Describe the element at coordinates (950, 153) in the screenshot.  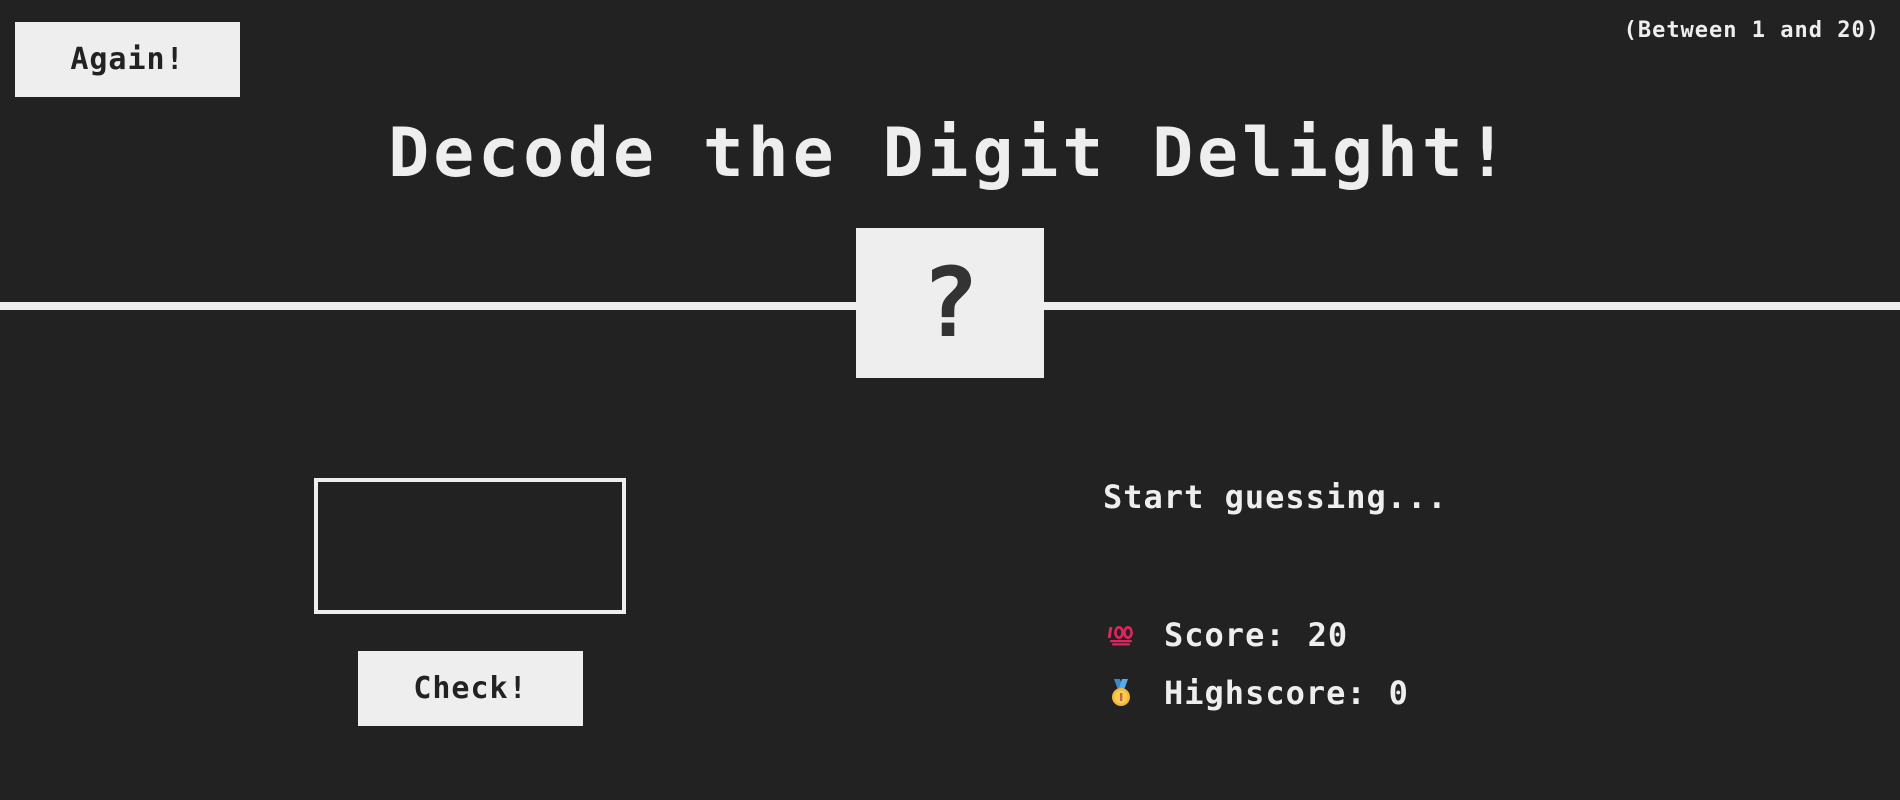
I see `page-title: Decode the Digit Delight!` at that location.